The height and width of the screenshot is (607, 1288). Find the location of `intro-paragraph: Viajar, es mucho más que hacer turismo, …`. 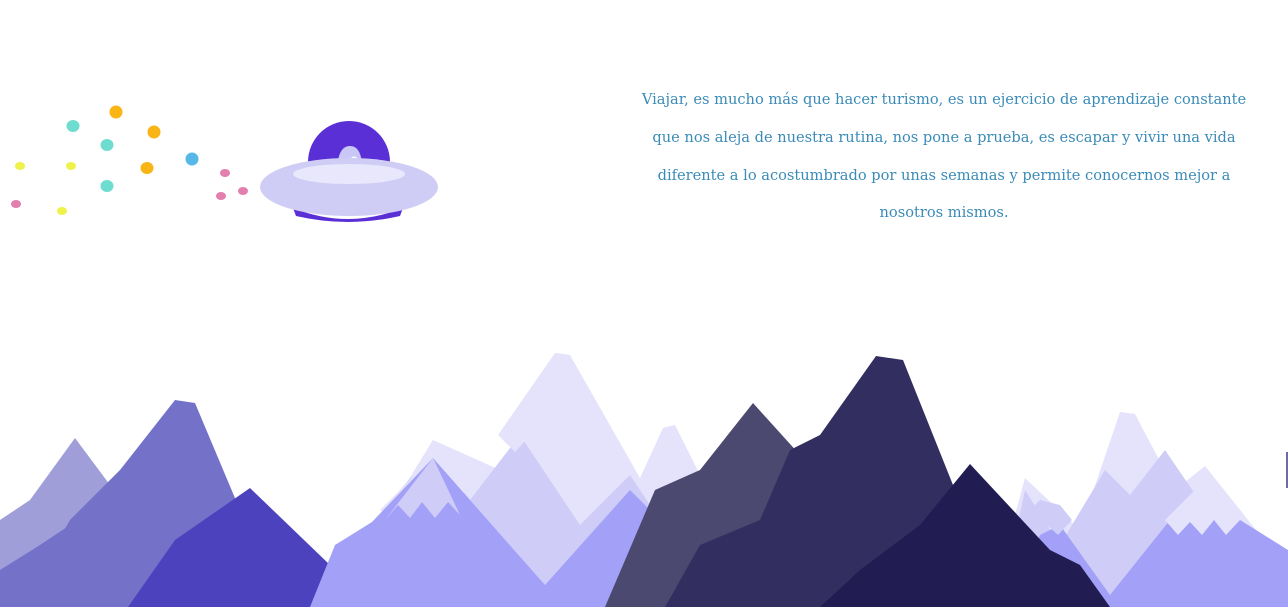

intro-paragraph: Viajar, es mucho más que hacer turismo, … is located at coordinates (944, 156).